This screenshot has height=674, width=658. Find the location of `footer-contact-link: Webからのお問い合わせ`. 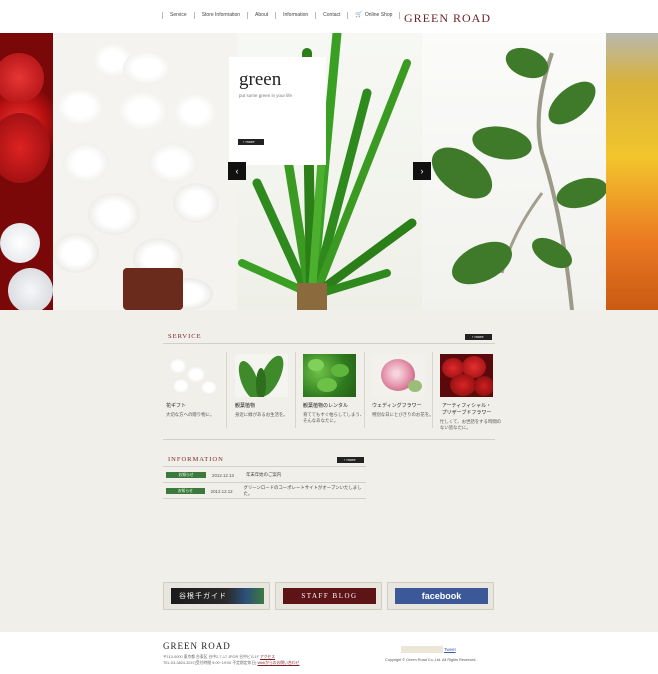

footer-contact-link: Webからのお問い合わせ is located at coordinates (278, 663).